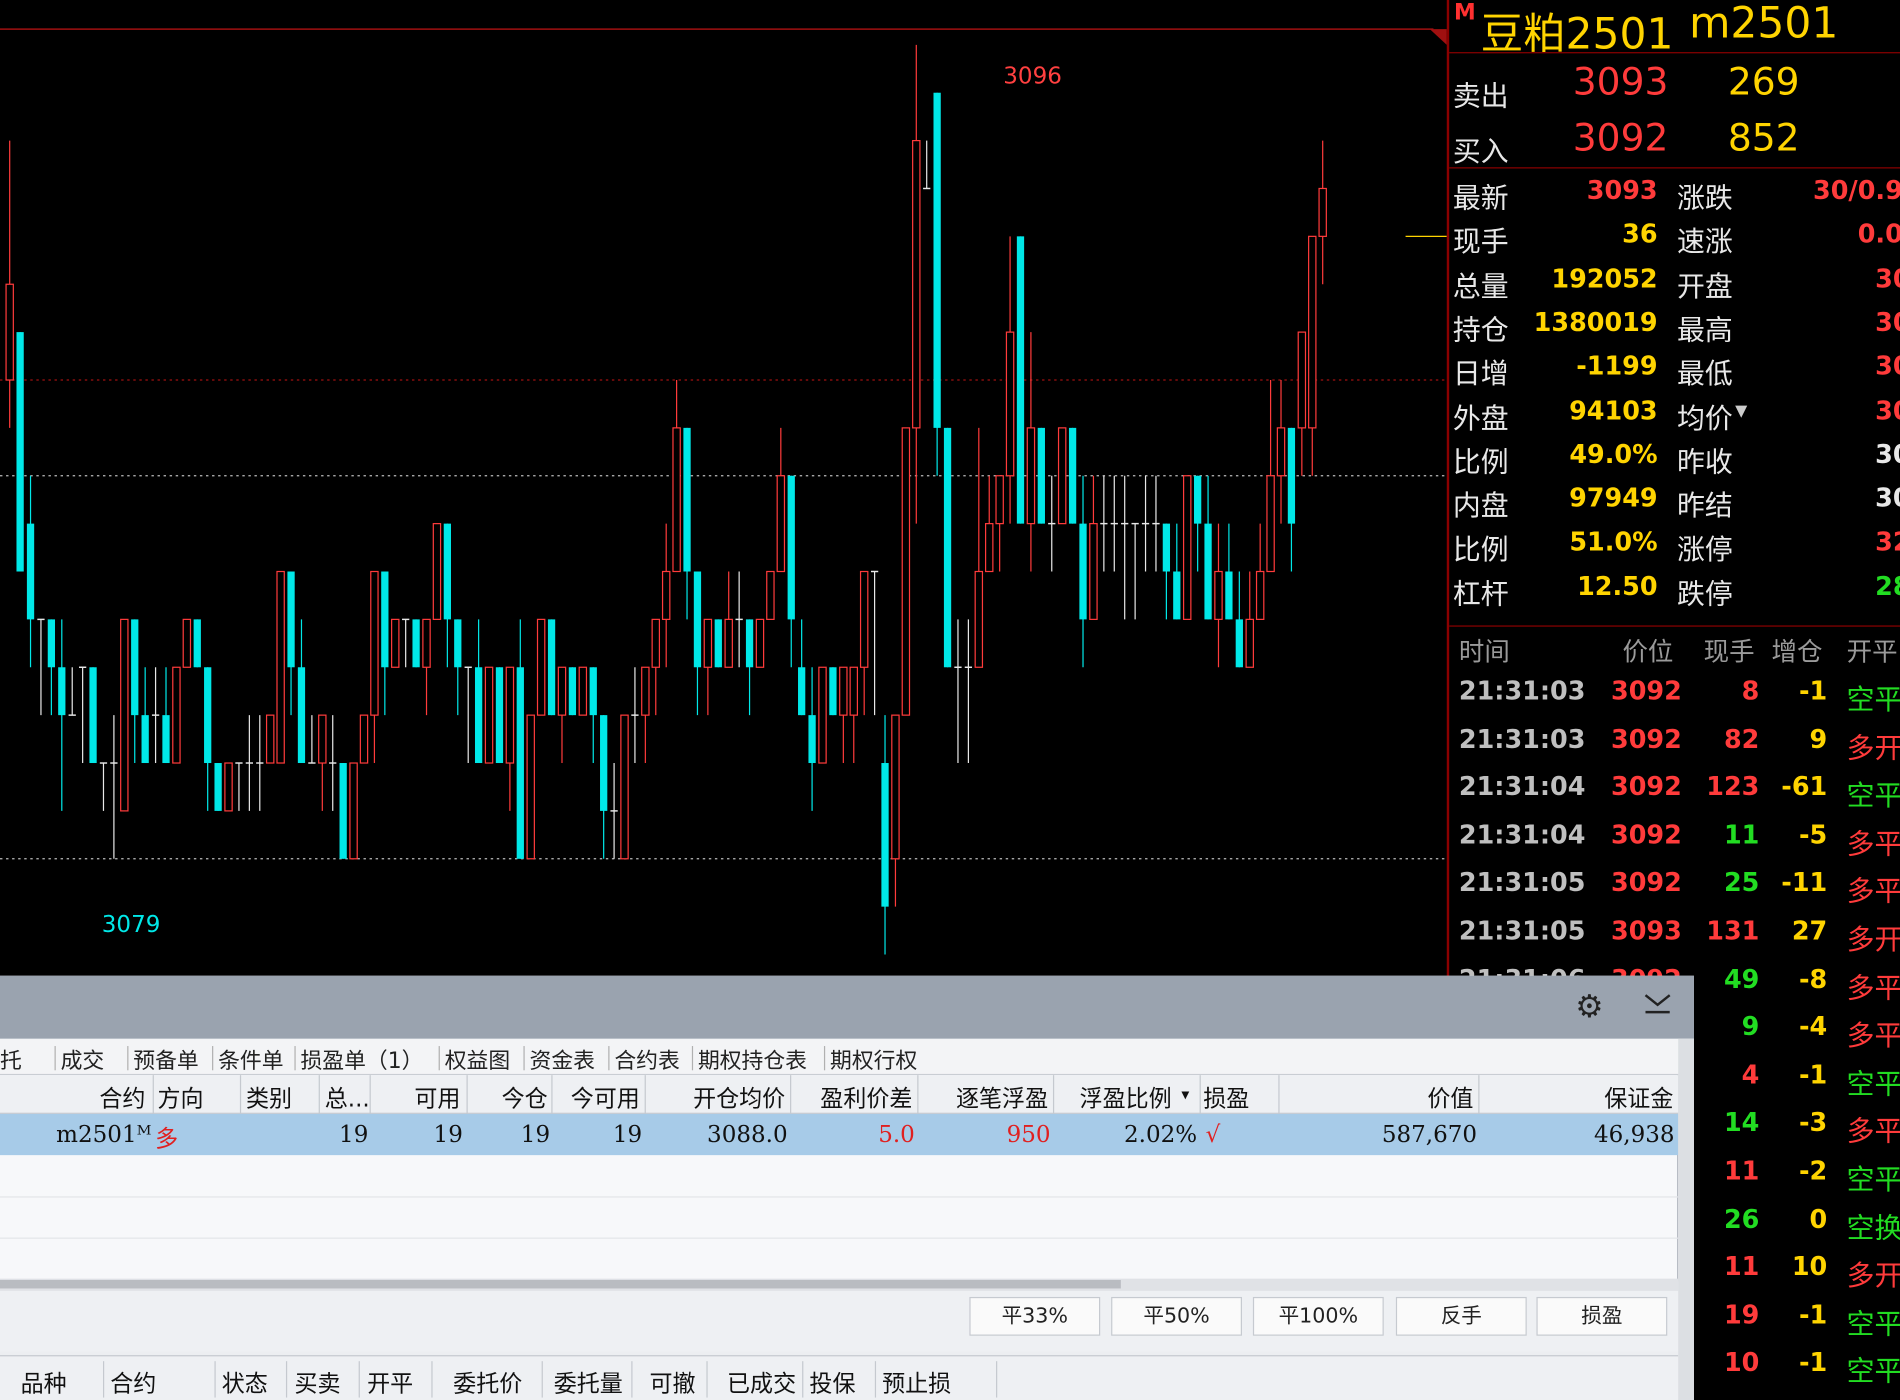 Image resolution: width=1900 pixels, height=1400 pixels. I want to click on quote-row: 杠杆 12.50 跌停 2880, so click(1674, 588).